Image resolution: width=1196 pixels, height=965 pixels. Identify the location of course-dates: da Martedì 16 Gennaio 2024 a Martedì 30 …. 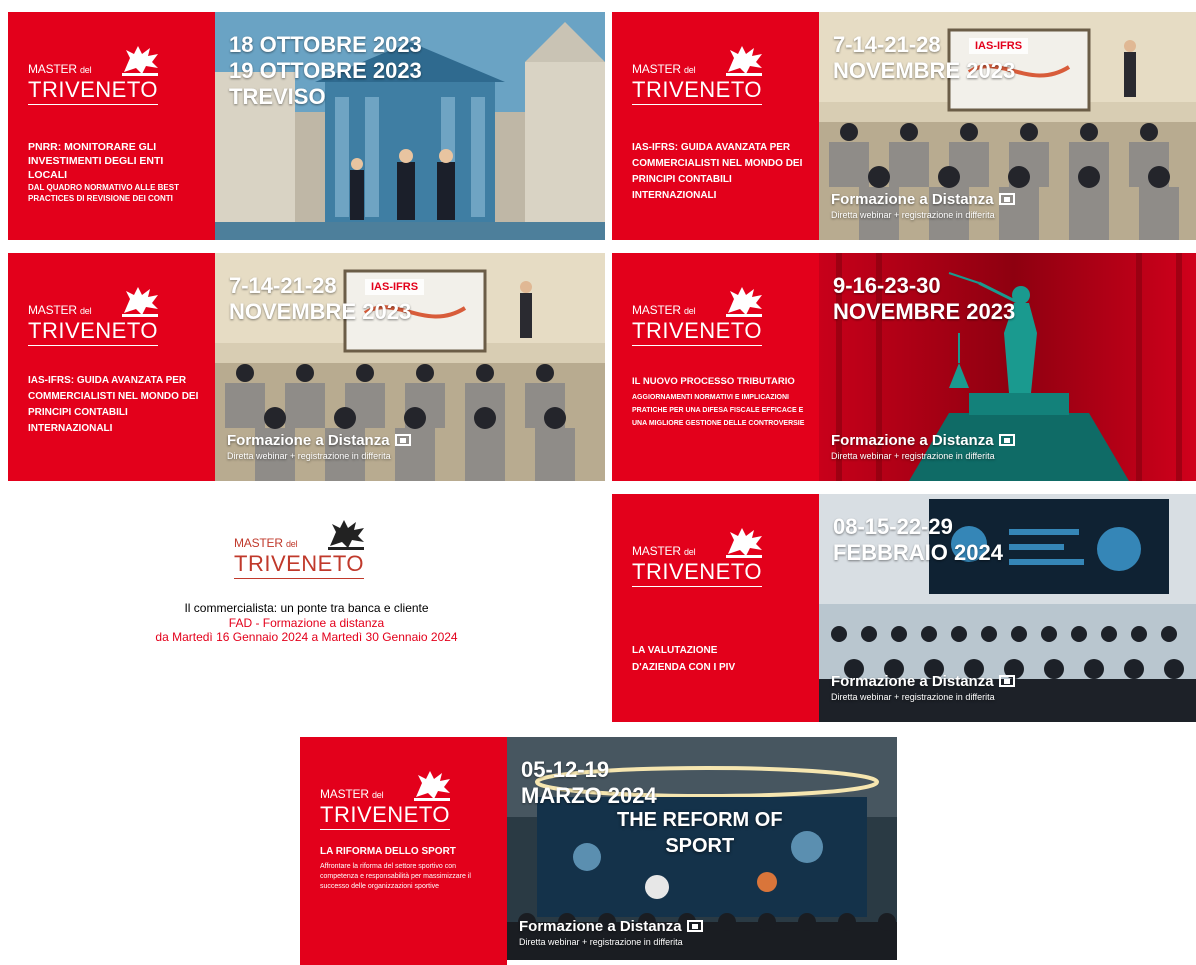
(306, 637).